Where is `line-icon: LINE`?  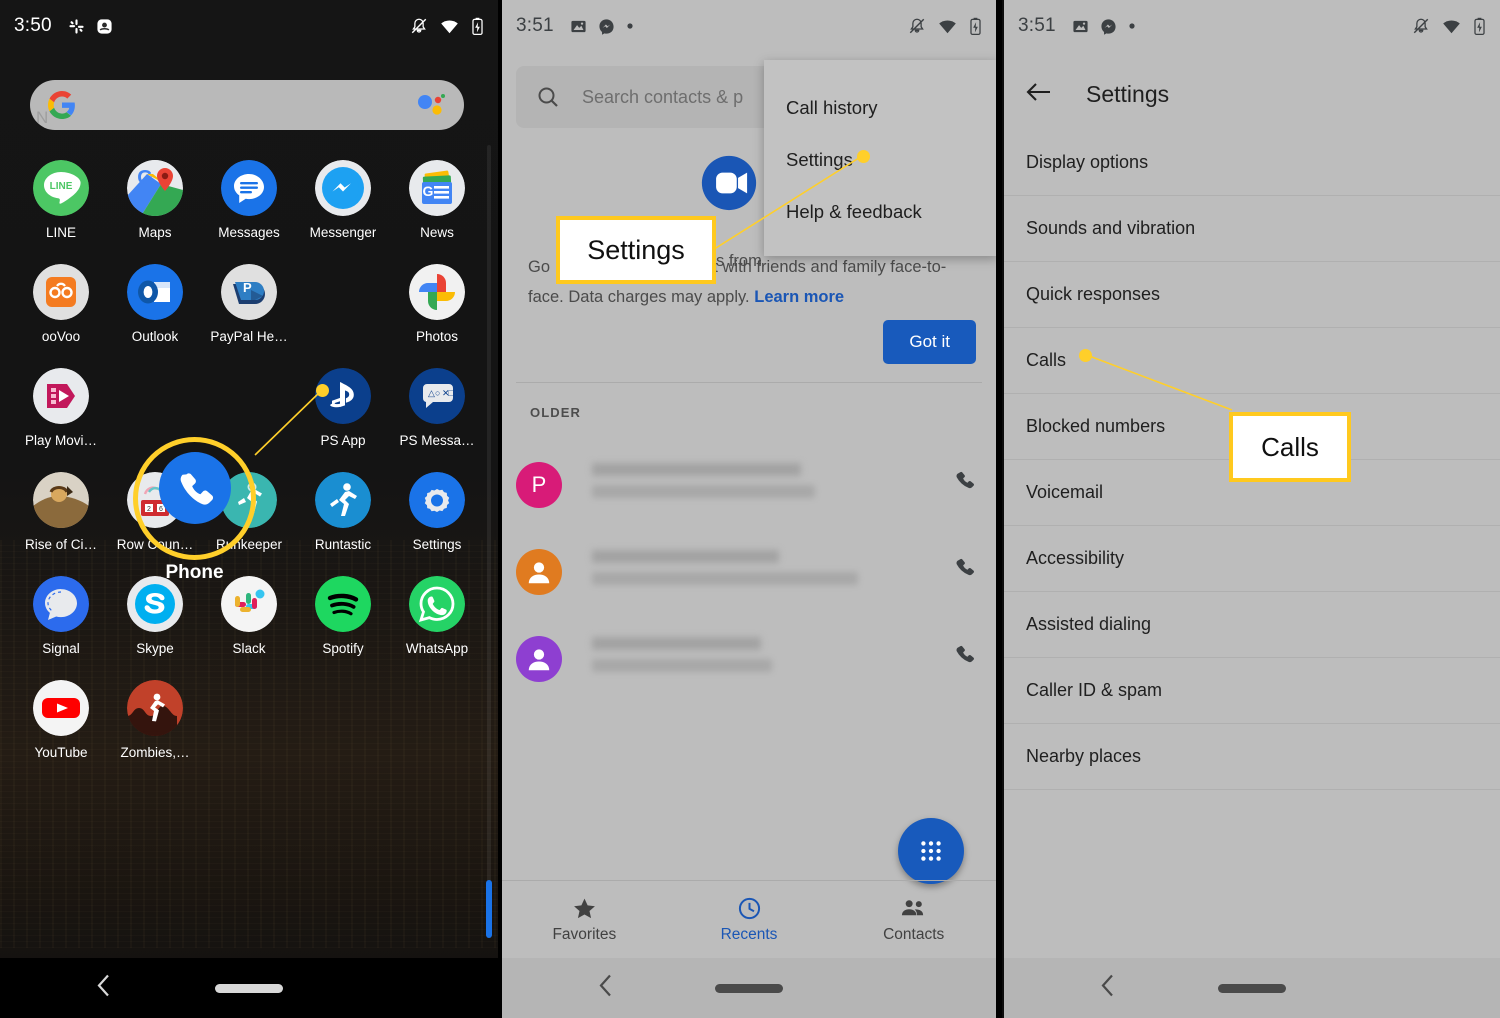 line-icon: LINE is located at coordinates (61, 188).